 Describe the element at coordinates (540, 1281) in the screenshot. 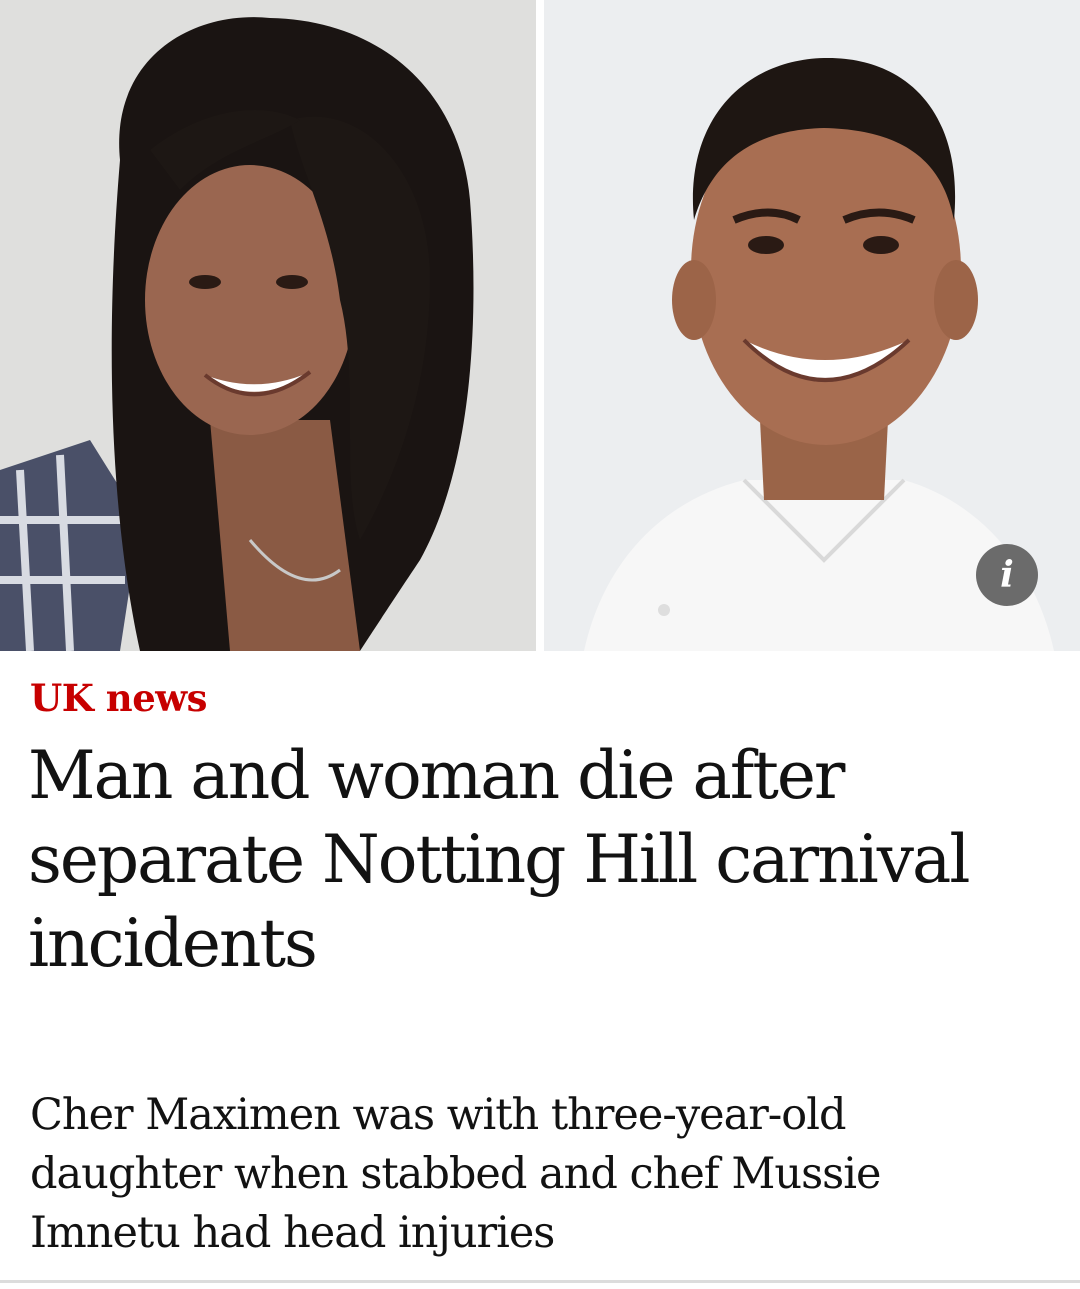

I see `divider` at that location.